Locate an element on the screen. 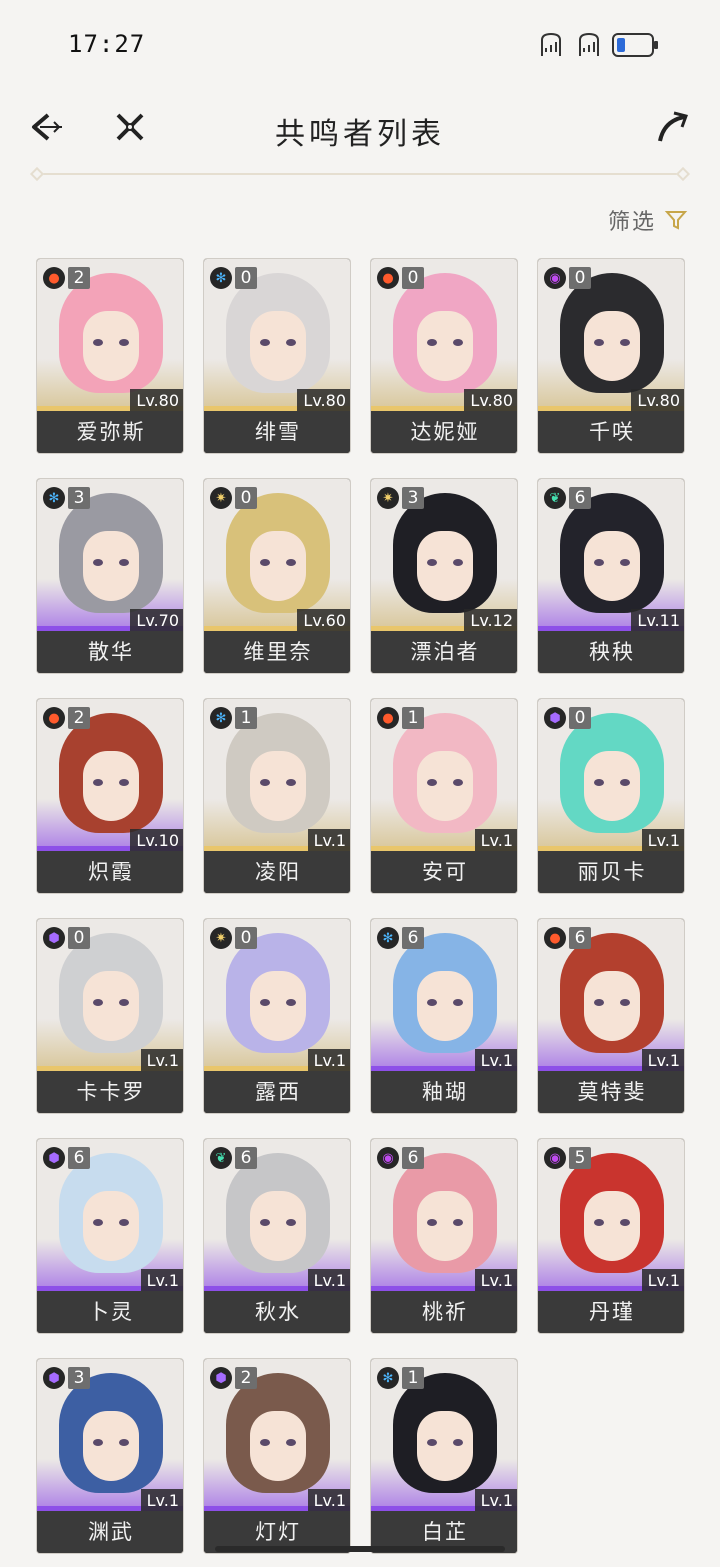 The image size is (720, 1567). character-card: ✻ 1 Lv.1 白芷 is located at coordinates (444, 1456).